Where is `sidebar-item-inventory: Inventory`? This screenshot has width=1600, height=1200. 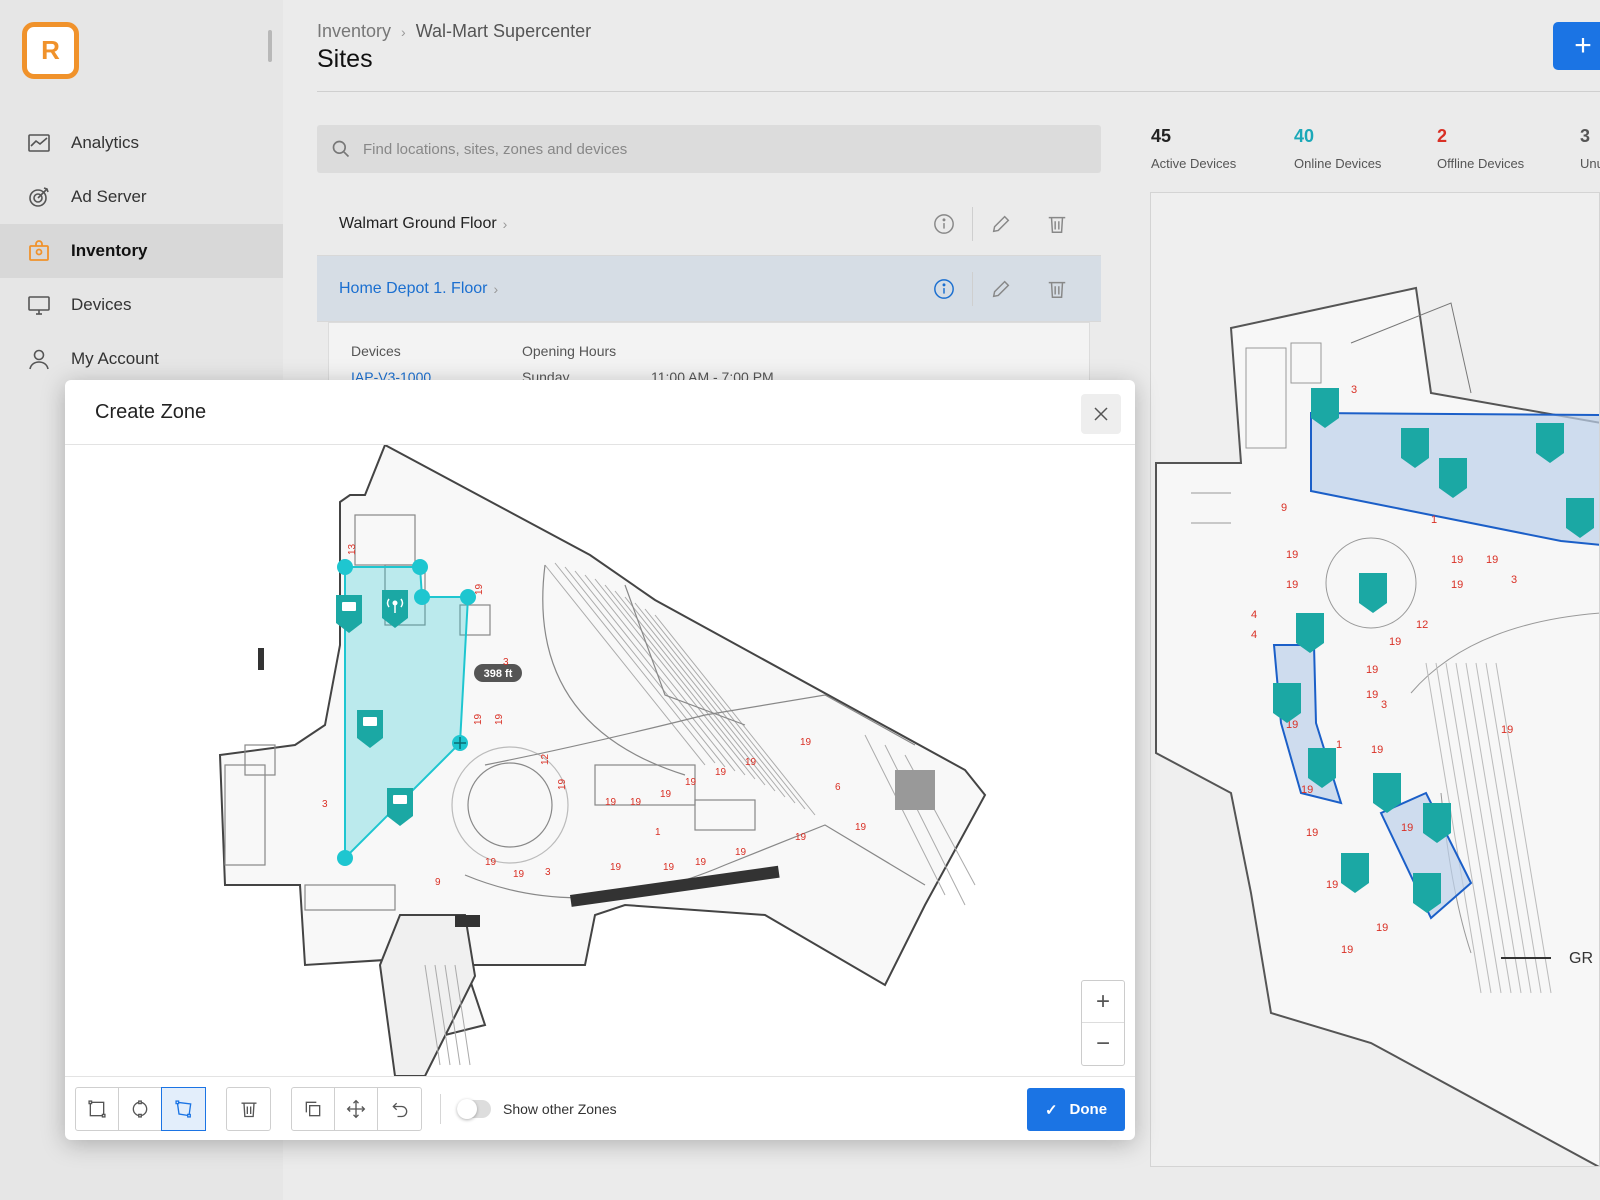 sidebar-item-inventory: Inventory is located at coordinates (141, 251).